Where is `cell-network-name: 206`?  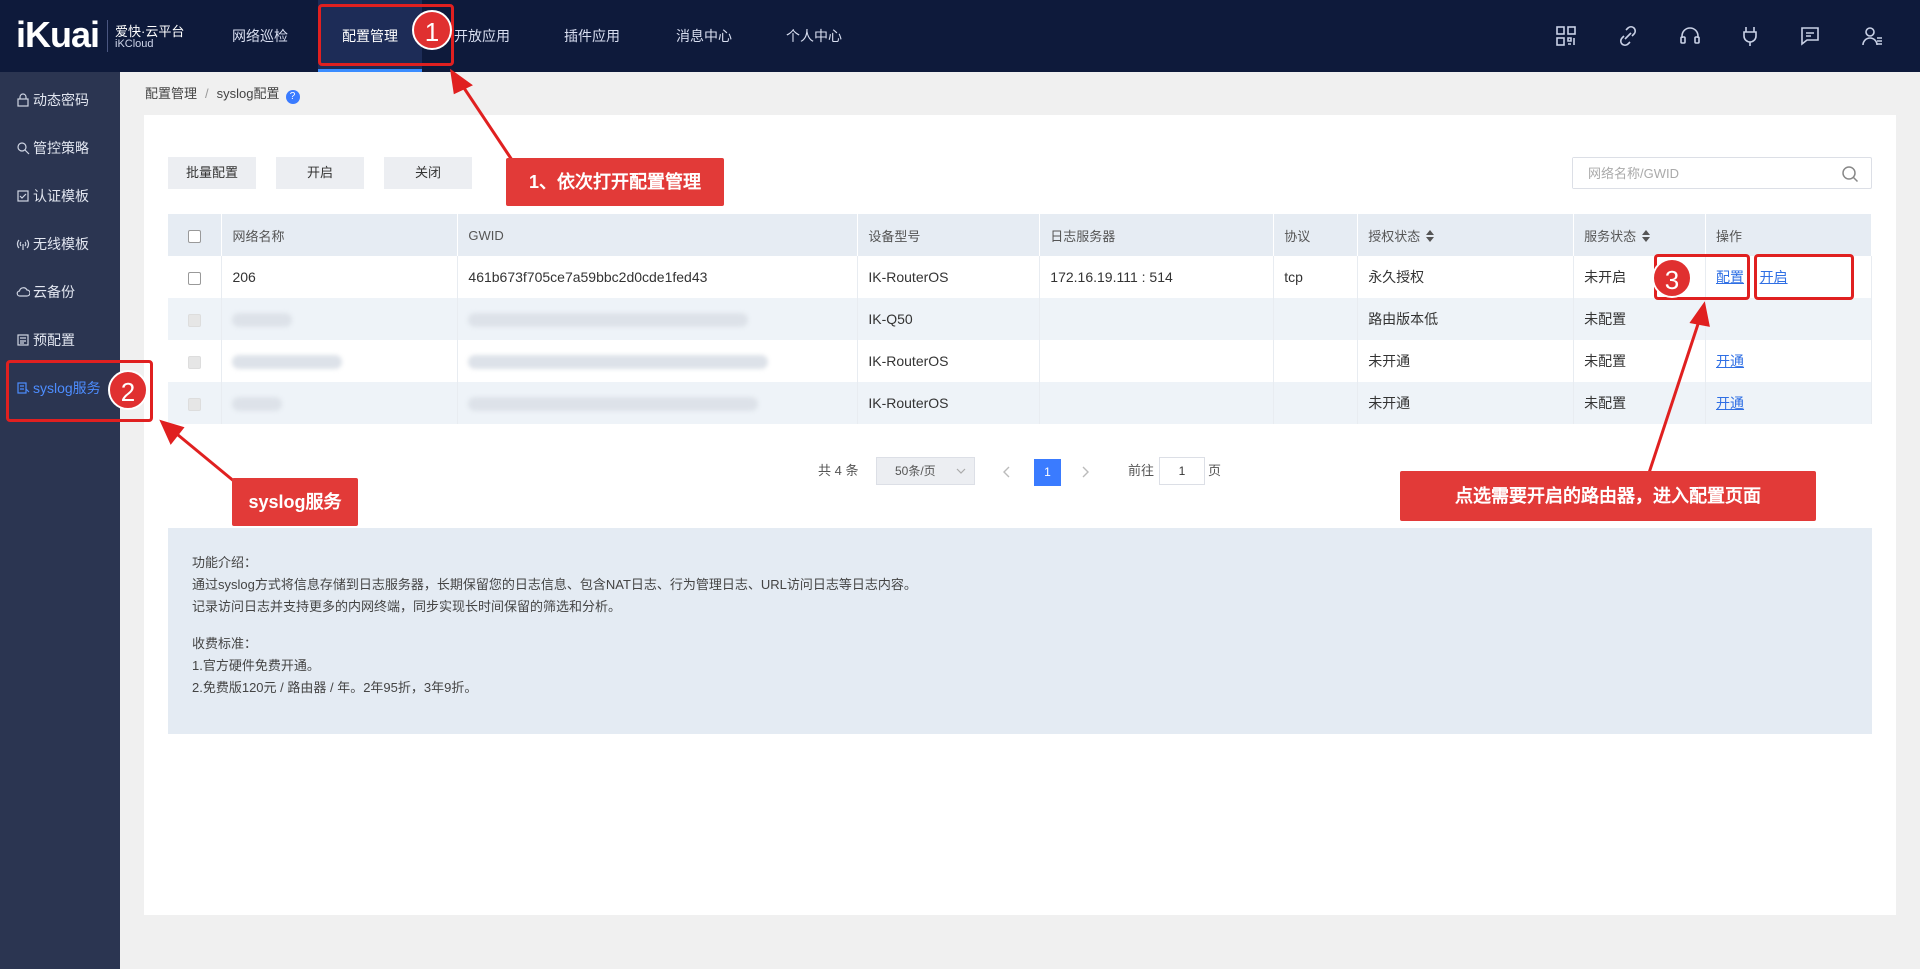 cell-network-name: 206 is located at coordinates (340, 277).